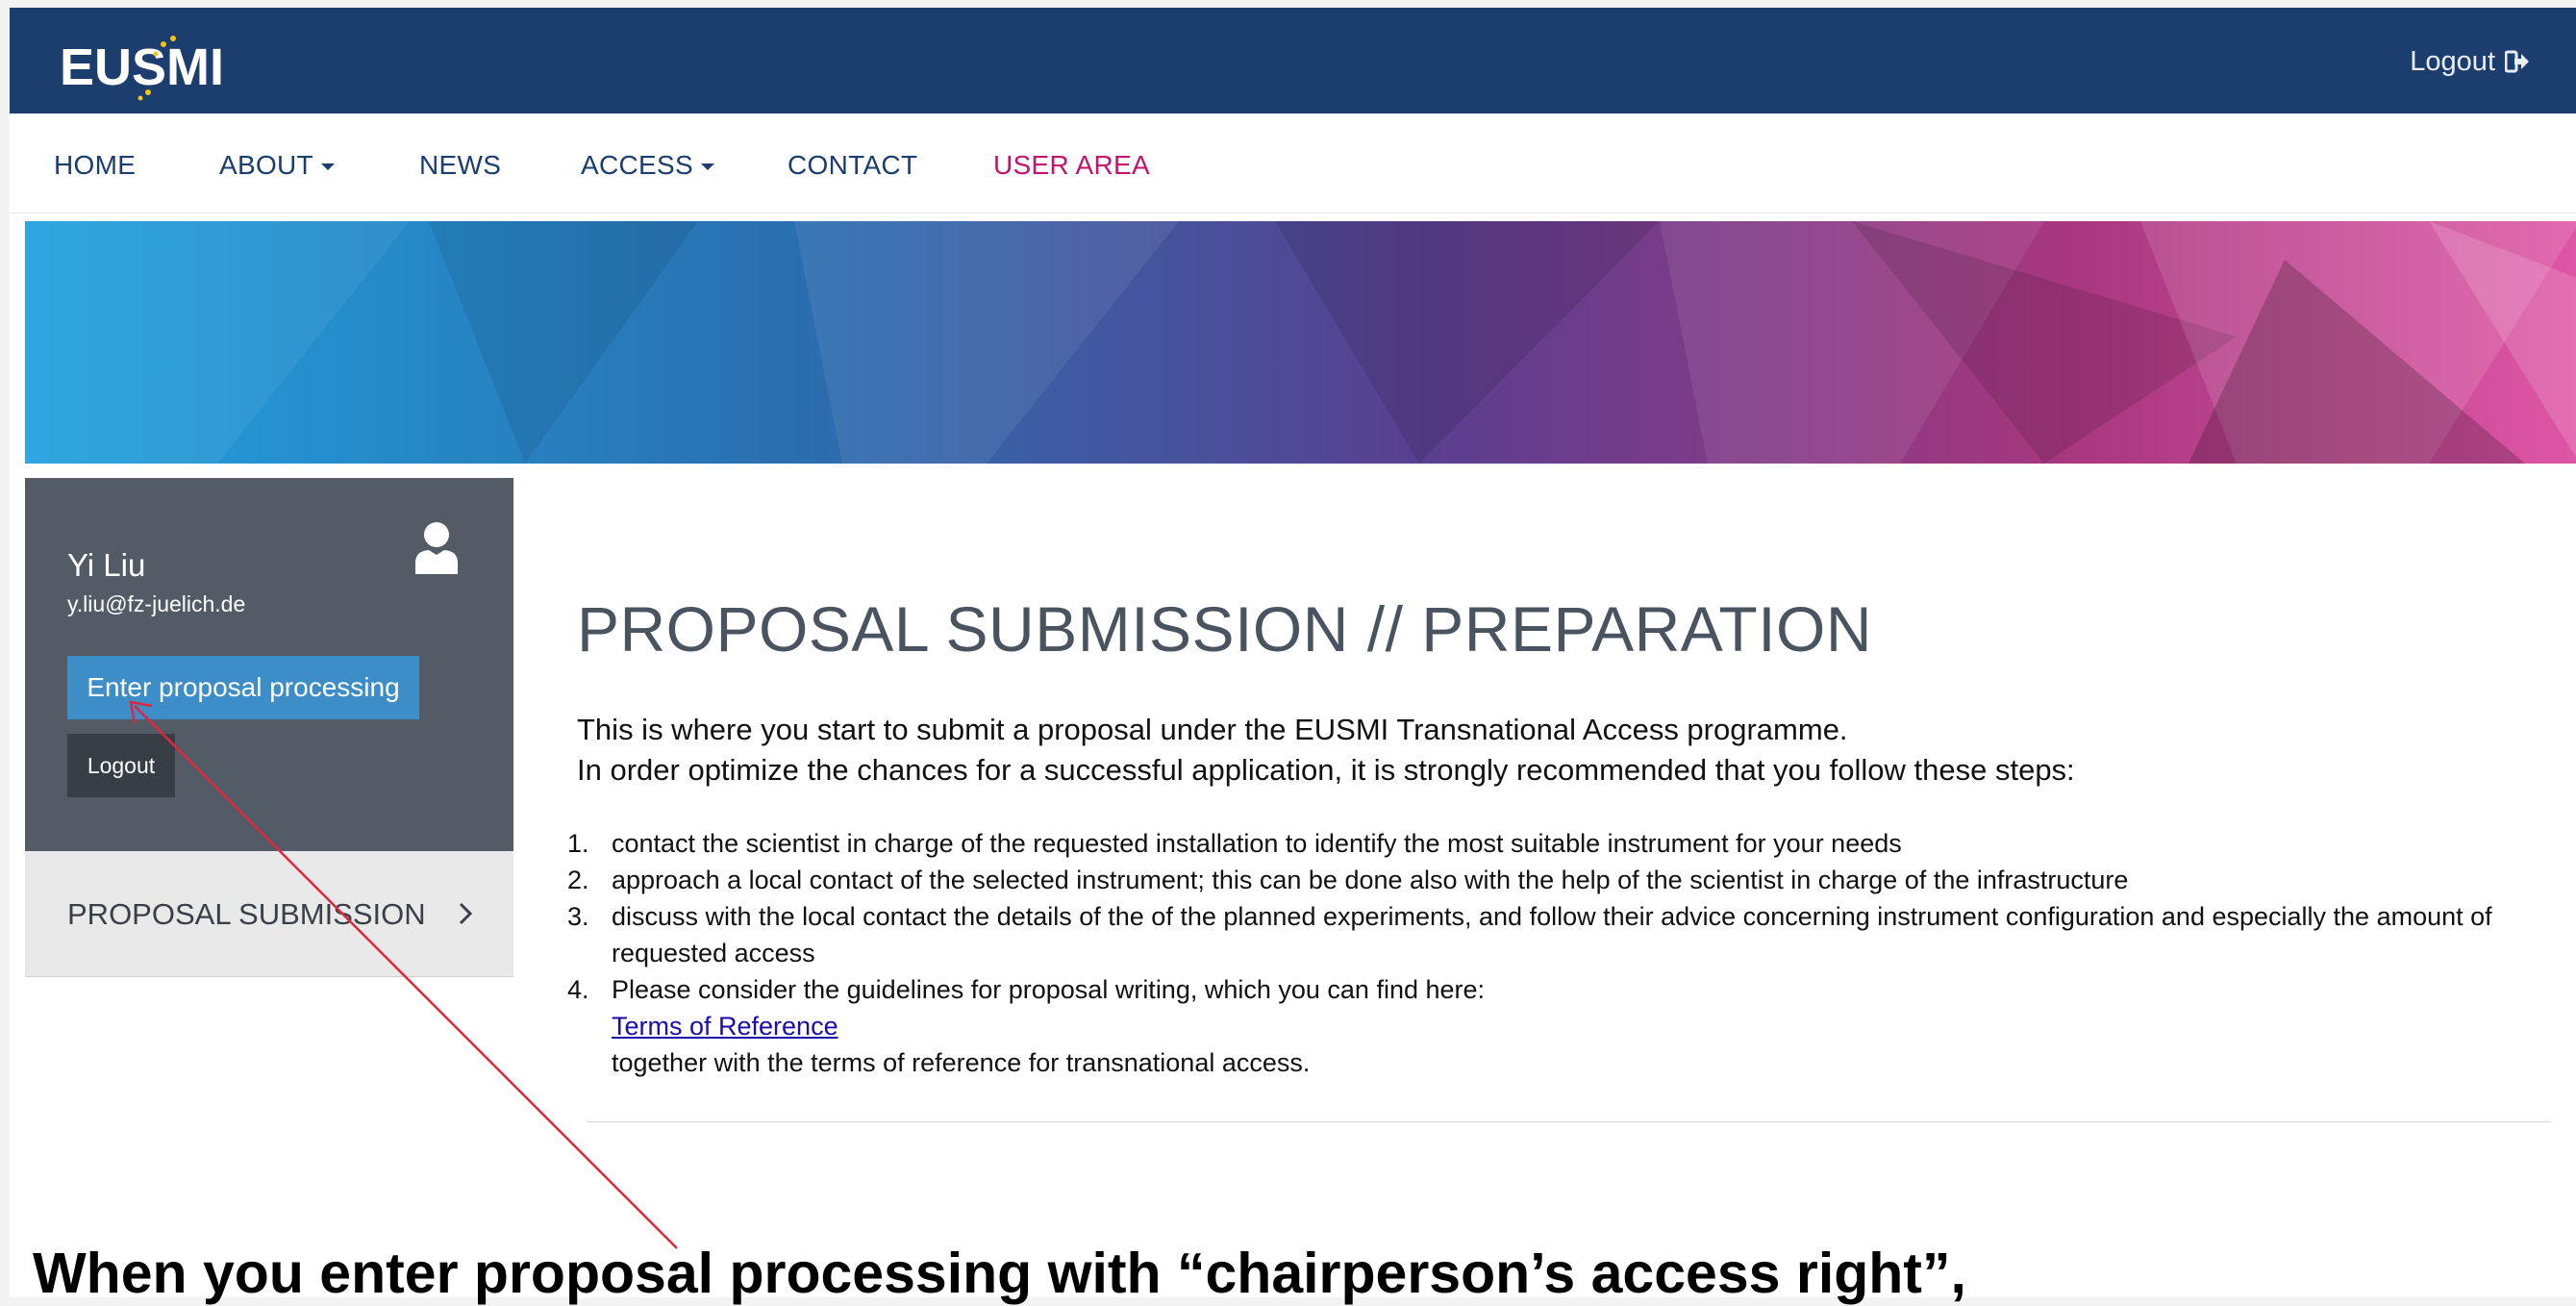  I want to click on nav-home-label: HOME, so click(95, 165).